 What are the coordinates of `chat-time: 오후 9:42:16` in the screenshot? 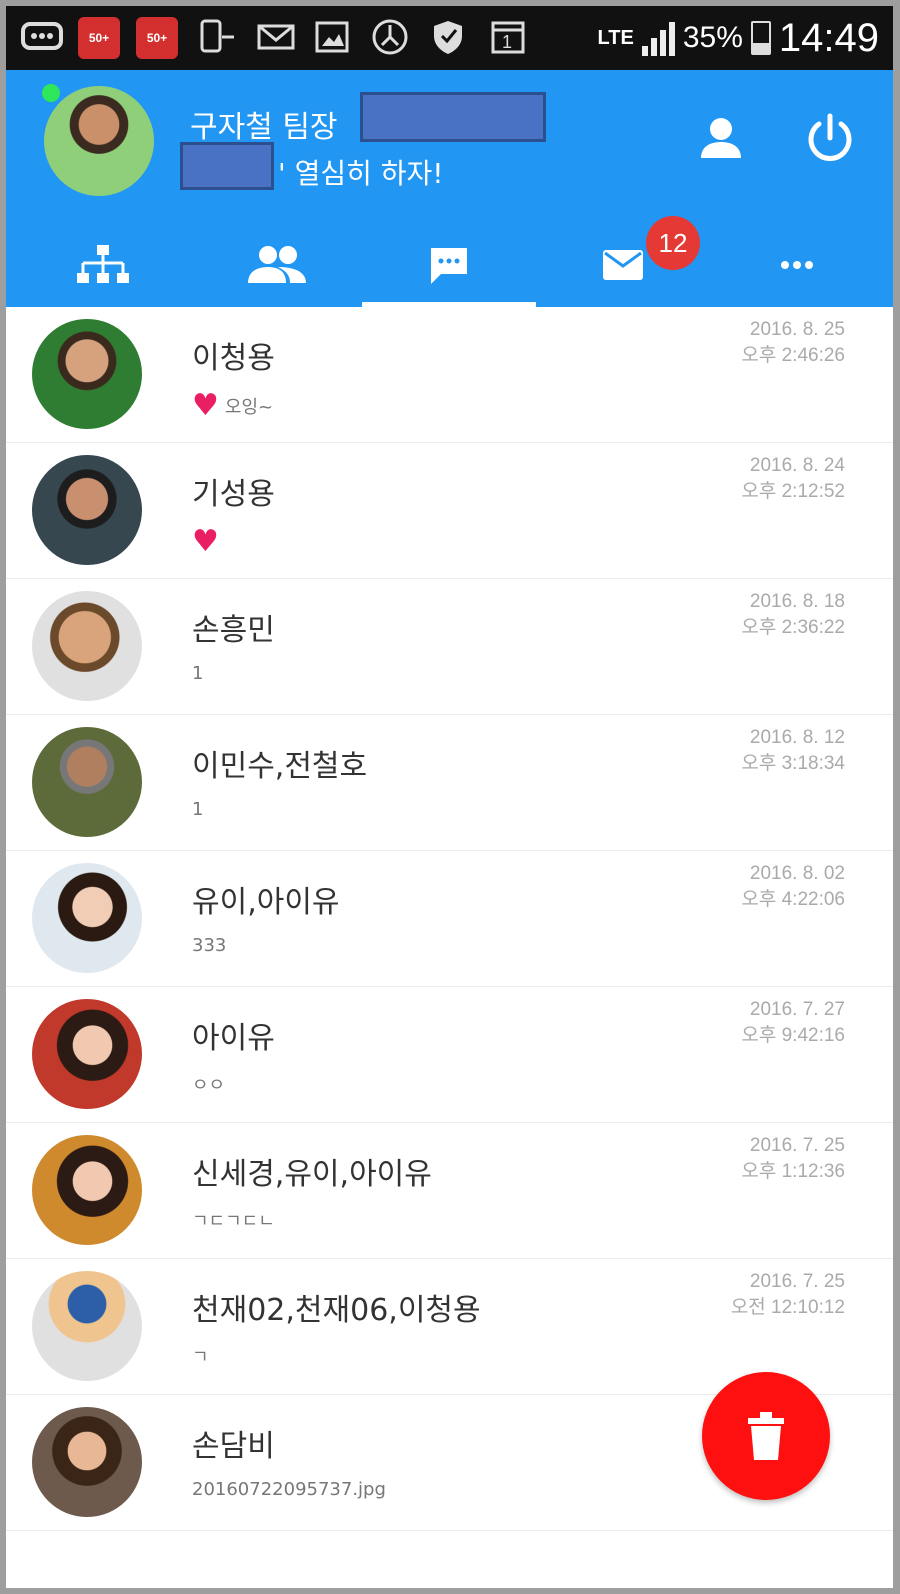 It's located at (793, 1035).